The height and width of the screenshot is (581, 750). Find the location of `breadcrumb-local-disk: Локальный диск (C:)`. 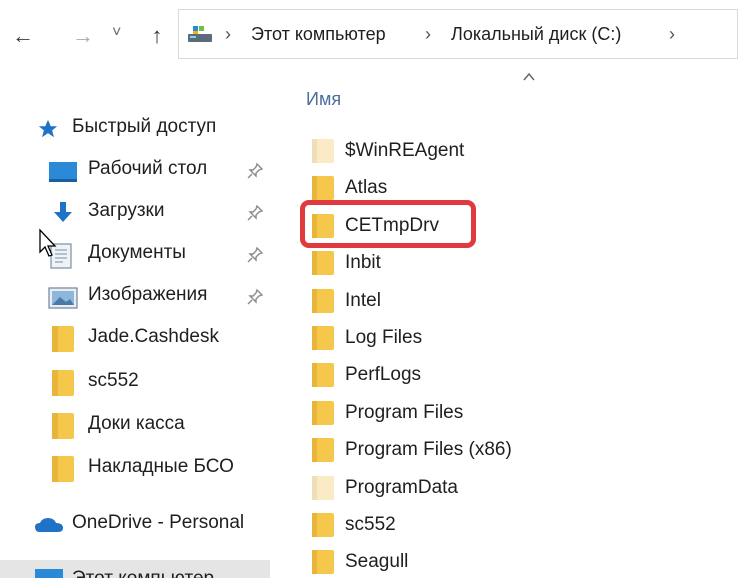

breadcrumb-local-disk: Локальный диск (C:) is located at coordinates (536, 34).